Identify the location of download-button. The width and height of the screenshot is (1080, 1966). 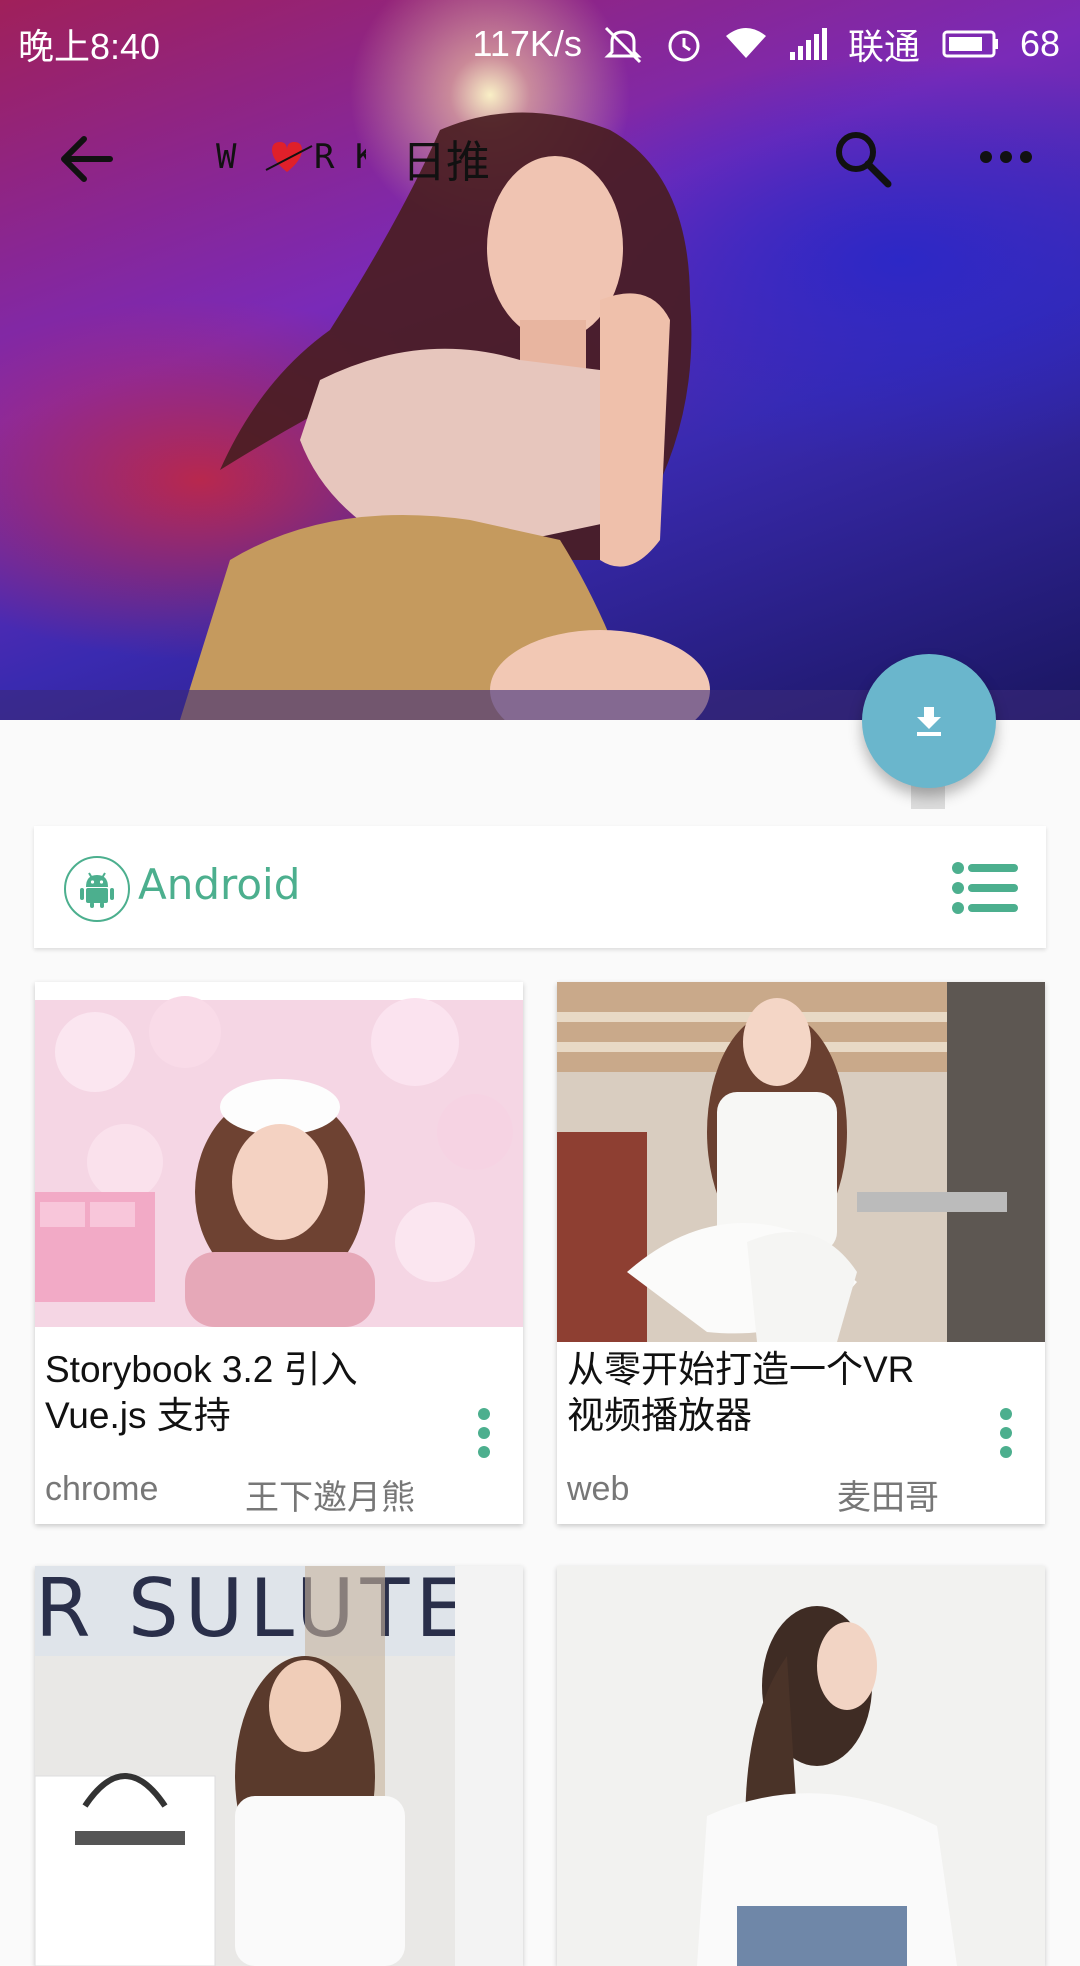
(929, 721).